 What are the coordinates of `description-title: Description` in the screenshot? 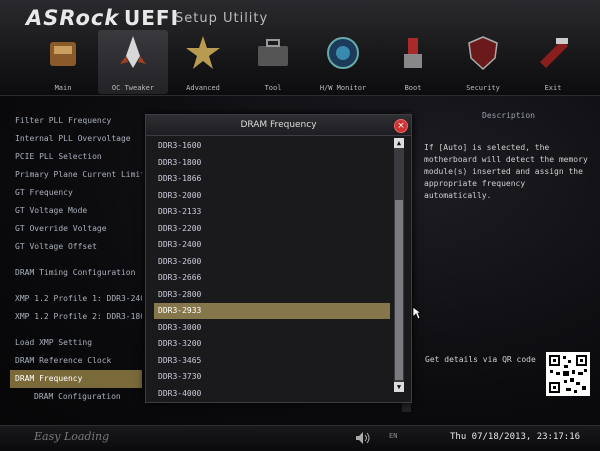 It's located at (508, 115).